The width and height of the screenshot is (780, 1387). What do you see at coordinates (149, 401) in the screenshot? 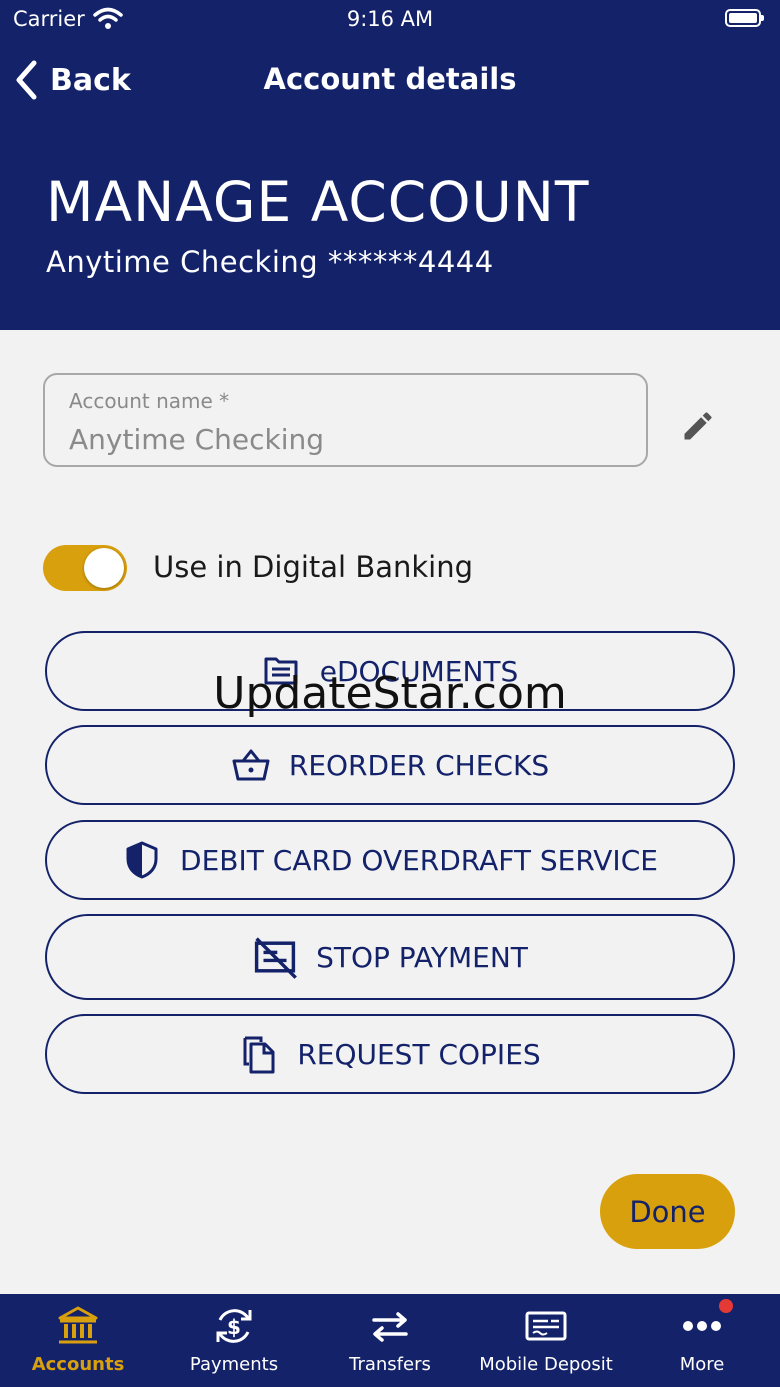
I see `account-name-label: Account name *` at bounding box center [149, 401].